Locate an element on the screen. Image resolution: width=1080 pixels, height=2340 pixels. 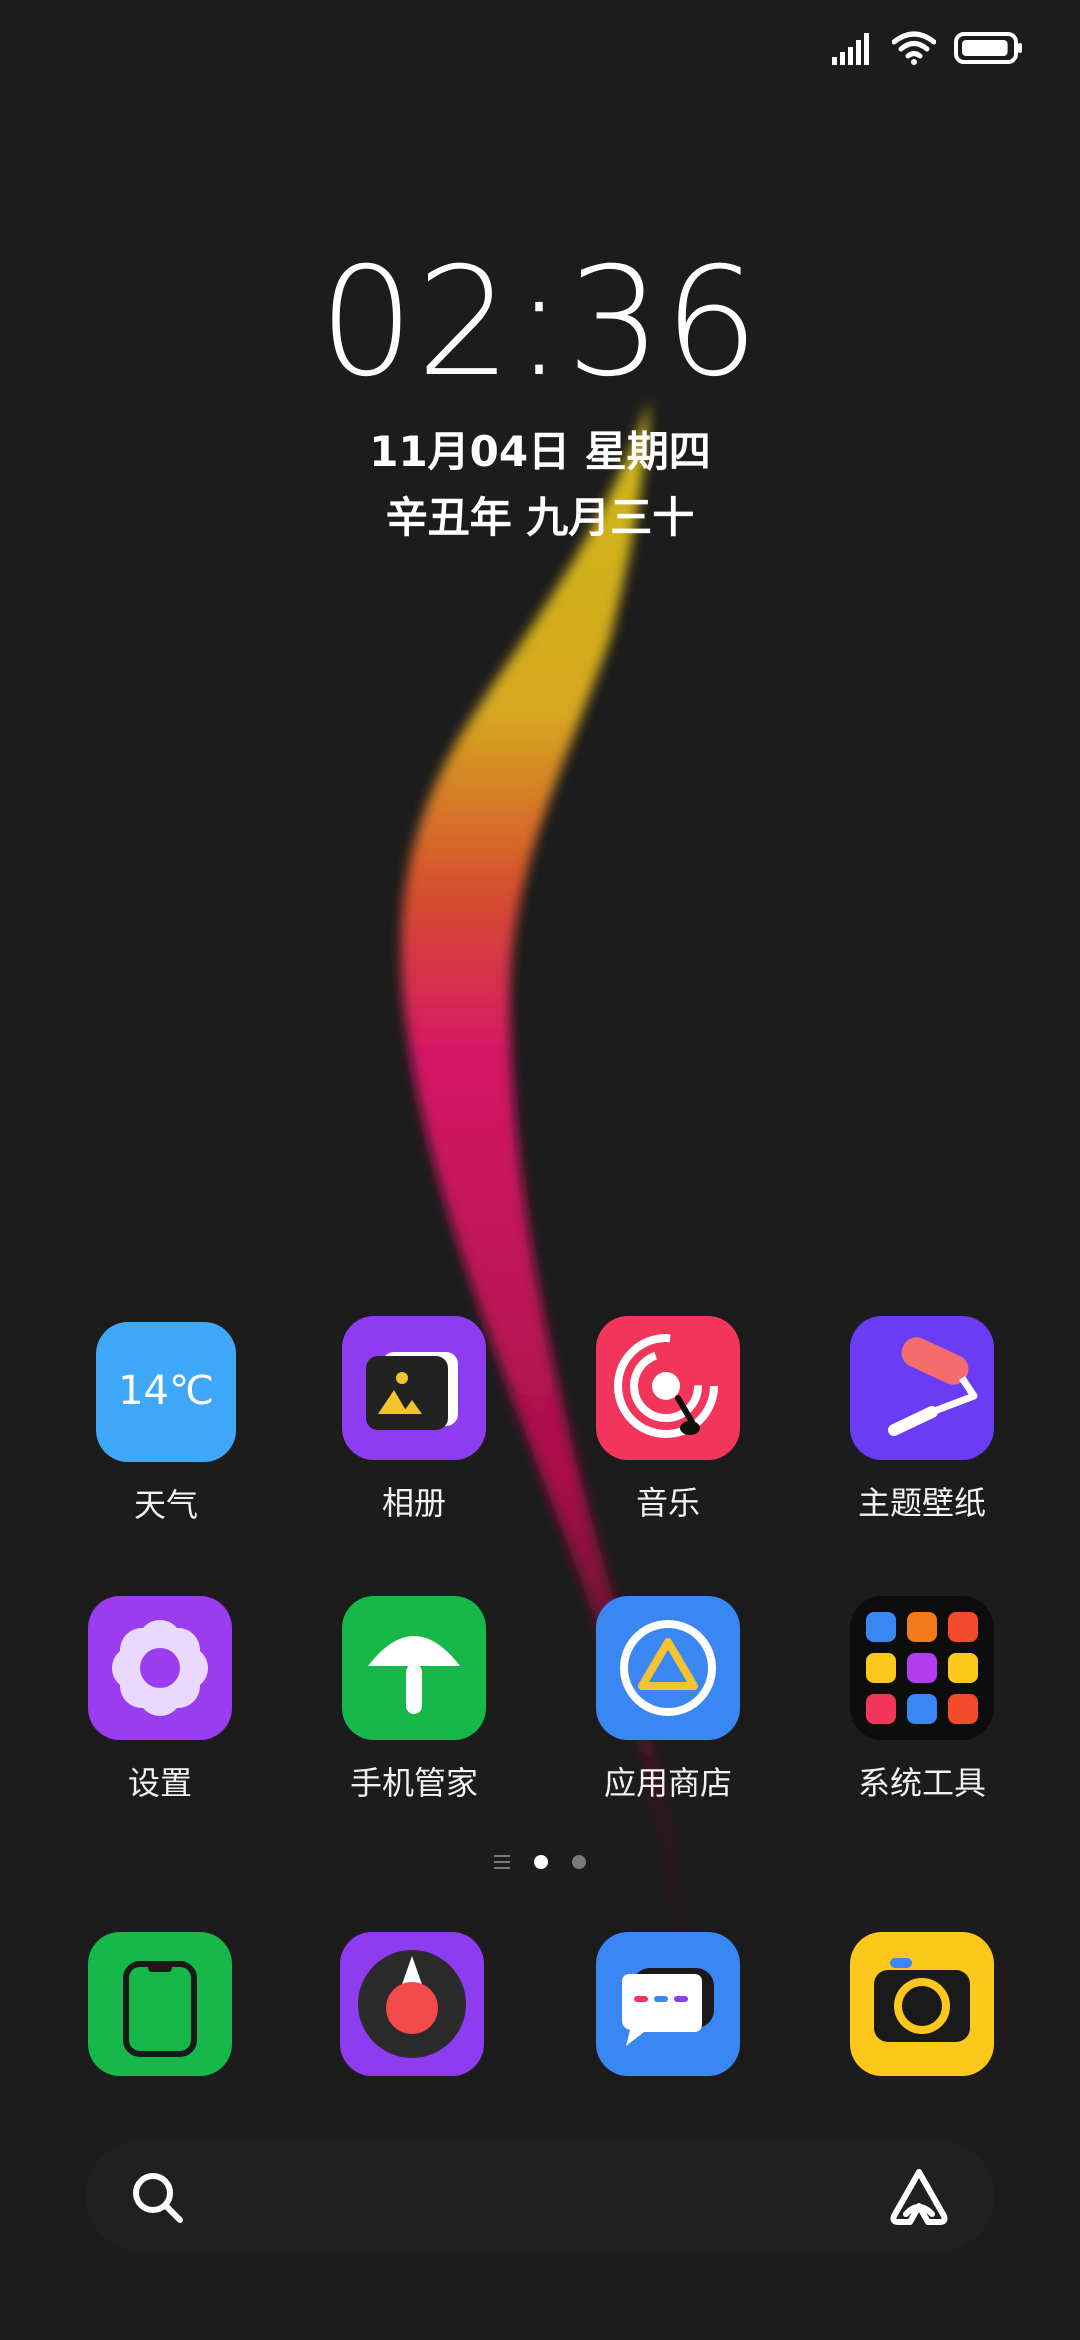
phone-icon is located at coordinates (160, 2009).